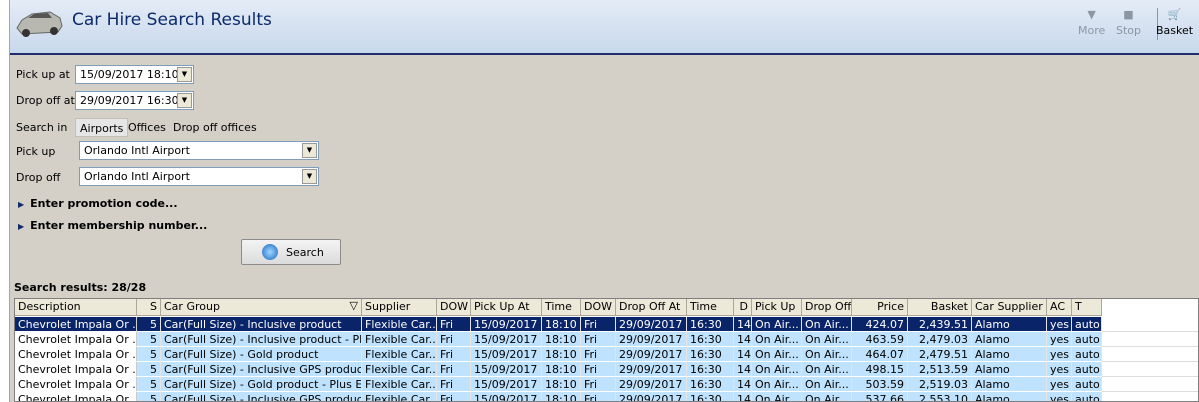 The image size is (1199, 402). Describe the element at coordinates (399, 307) in the screenshot. I see `column-header: Supplier` at that location.